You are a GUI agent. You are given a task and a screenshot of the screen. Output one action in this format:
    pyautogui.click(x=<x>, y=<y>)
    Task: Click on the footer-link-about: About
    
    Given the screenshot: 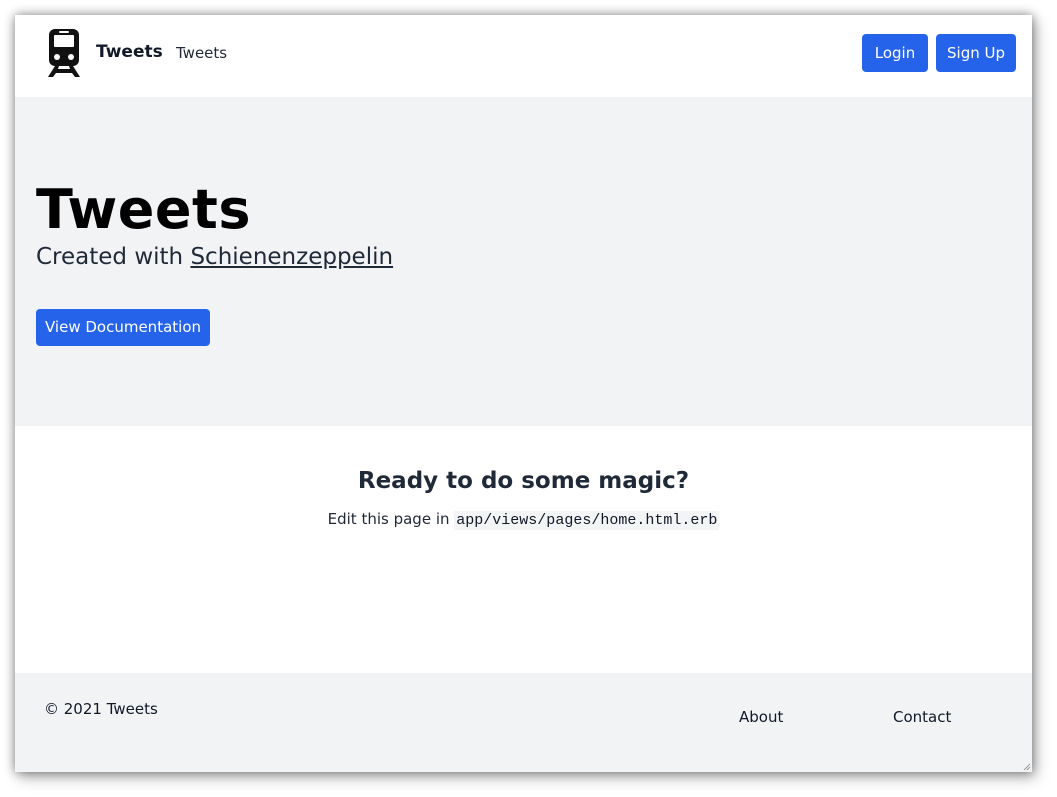 What is the action you would take?
    pyautogui.click(x=761, y=717)
    